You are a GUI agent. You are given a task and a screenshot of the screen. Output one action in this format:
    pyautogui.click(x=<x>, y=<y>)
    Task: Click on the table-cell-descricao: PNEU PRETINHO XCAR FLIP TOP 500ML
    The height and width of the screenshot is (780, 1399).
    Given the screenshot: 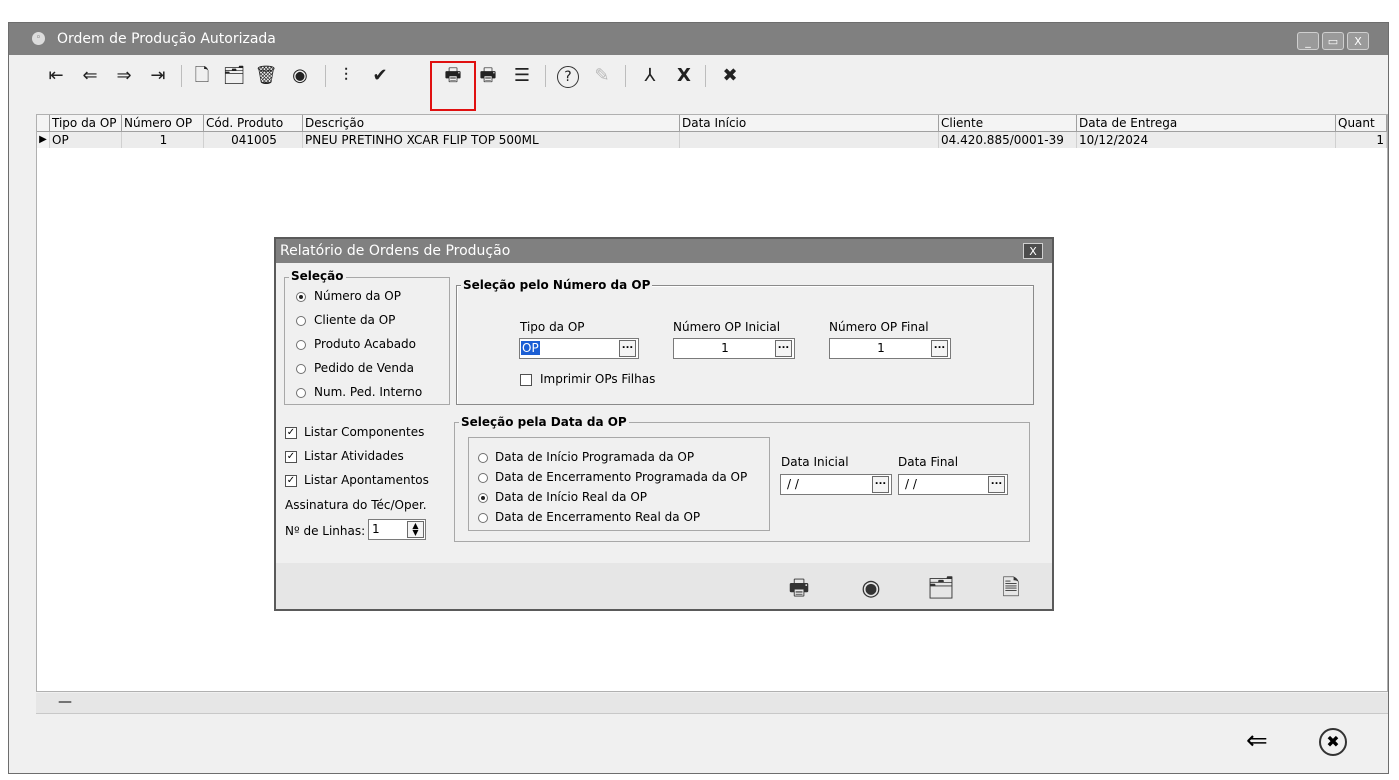 What is the action you would take?
    pyautogui.click(x=491, y=140)
    